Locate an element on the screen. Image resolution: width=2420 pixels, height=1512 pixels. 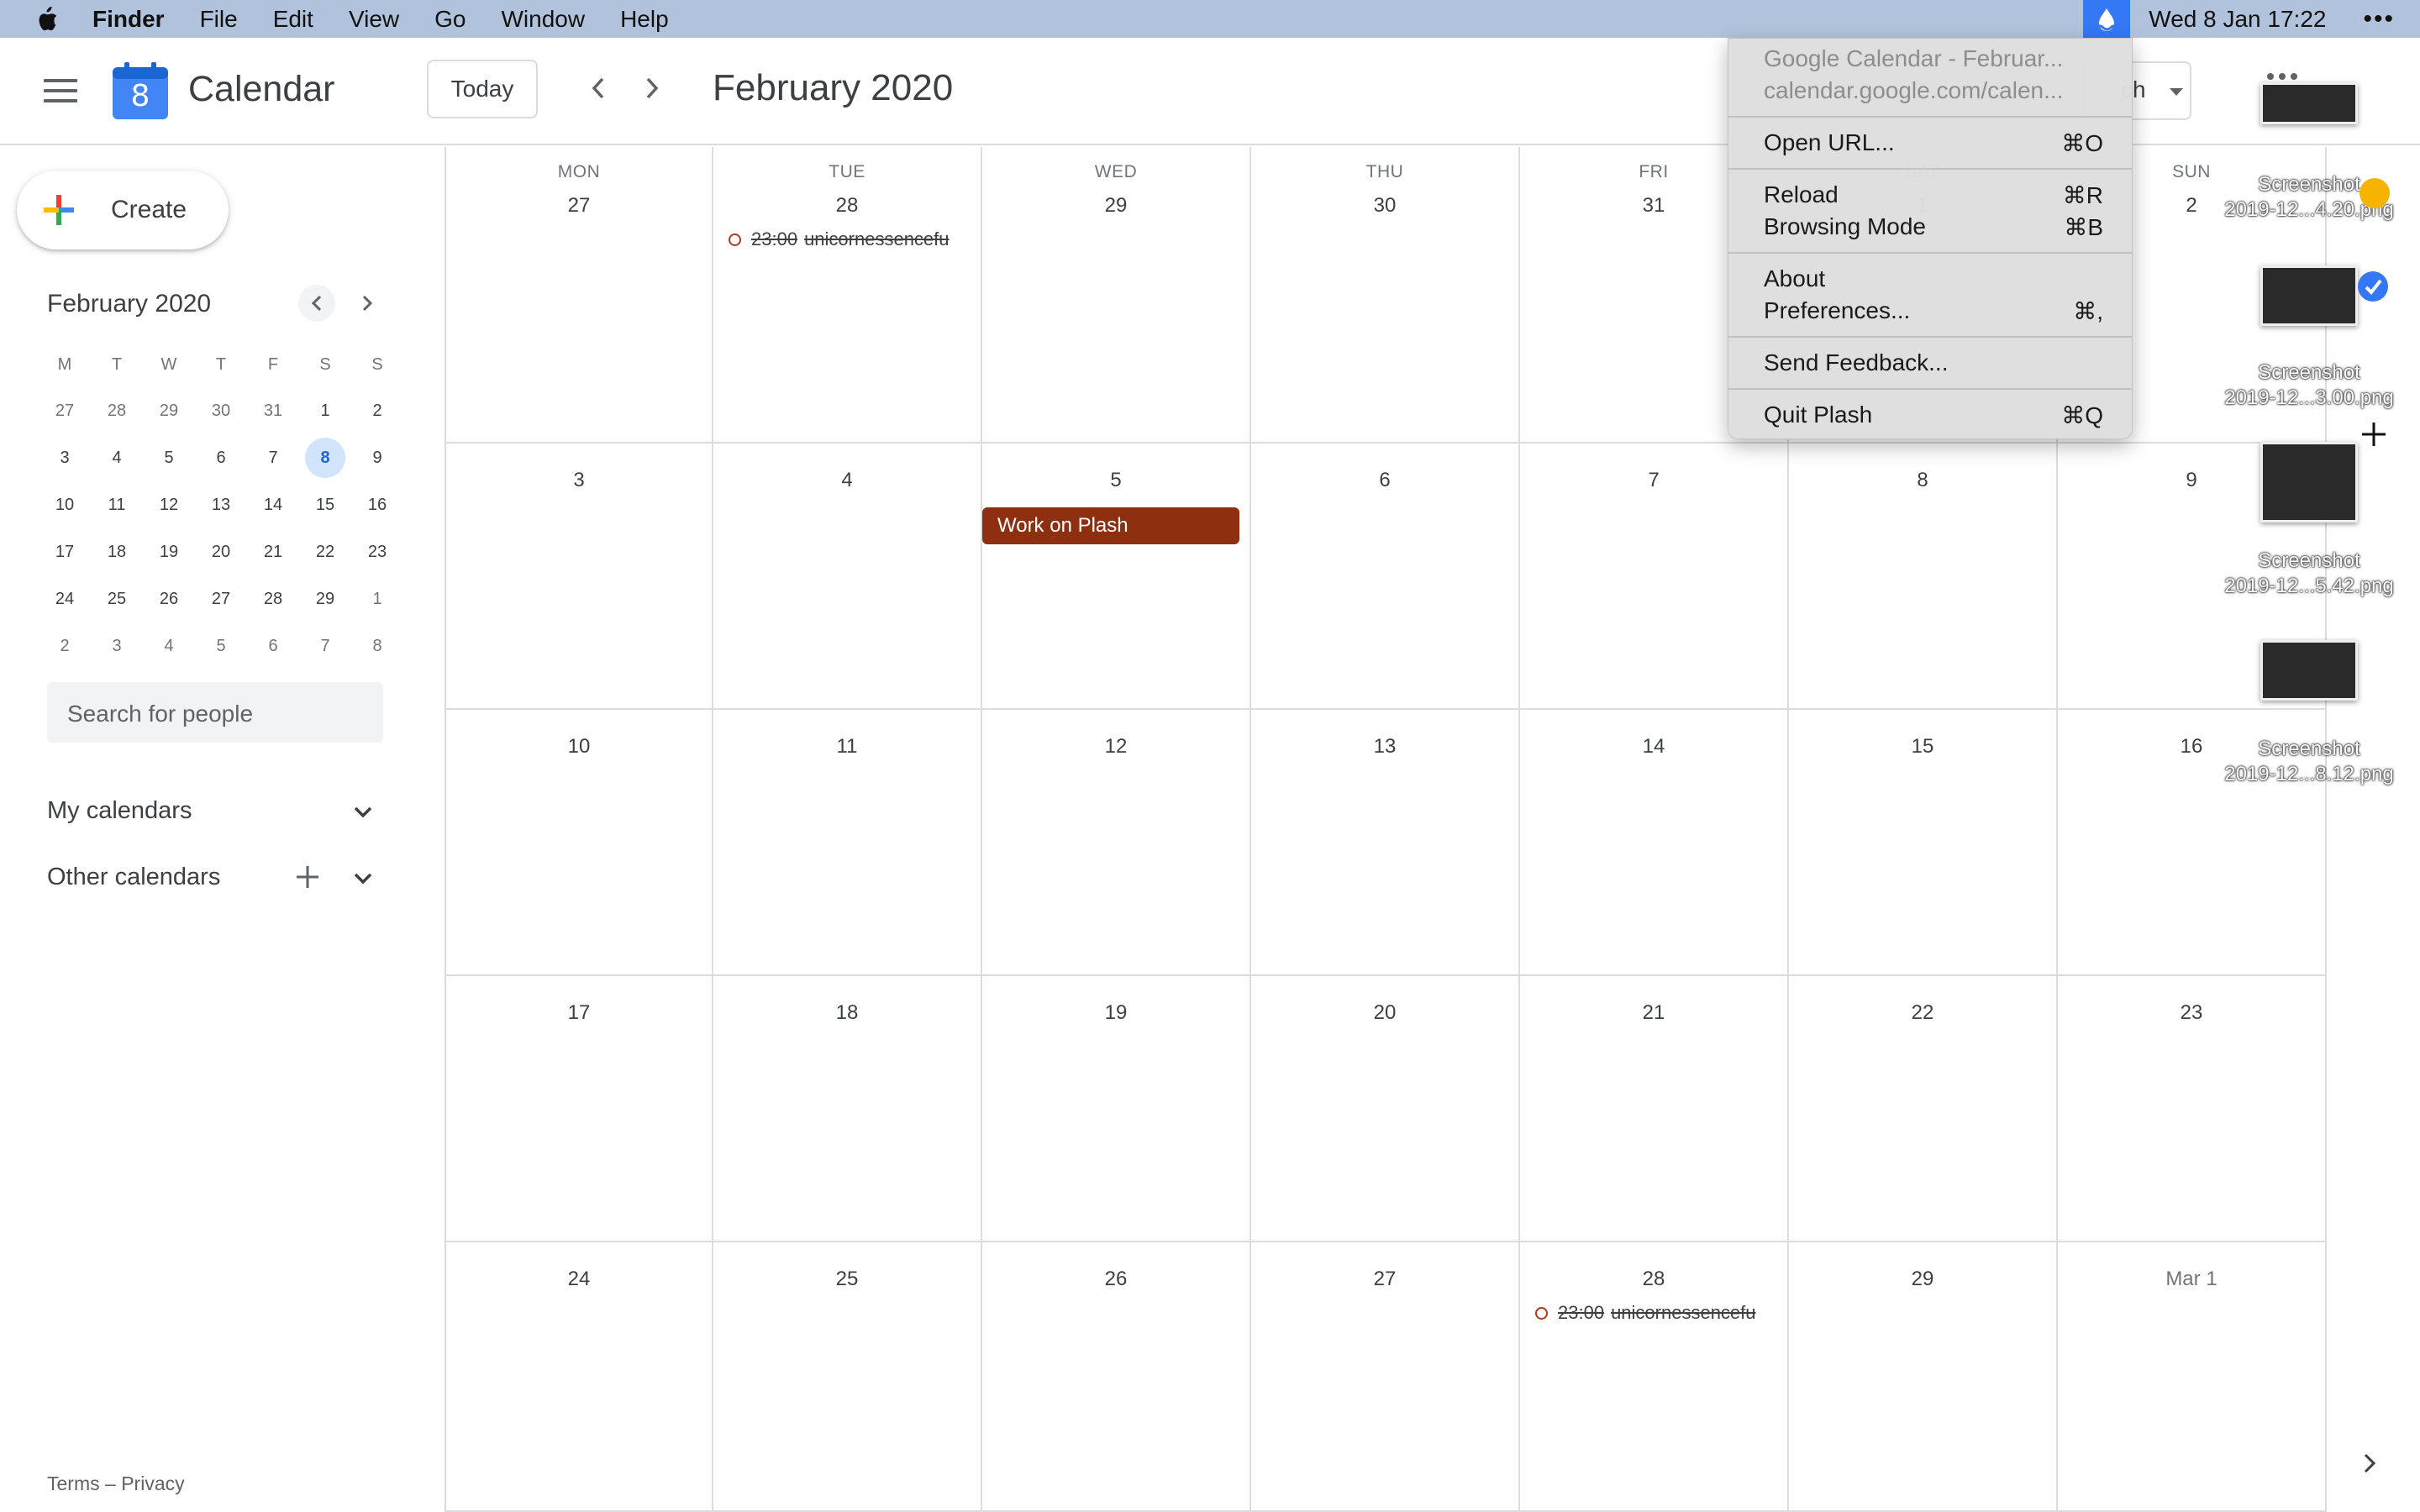
day-cell: 22 is located at coordinates (1923, 1109).